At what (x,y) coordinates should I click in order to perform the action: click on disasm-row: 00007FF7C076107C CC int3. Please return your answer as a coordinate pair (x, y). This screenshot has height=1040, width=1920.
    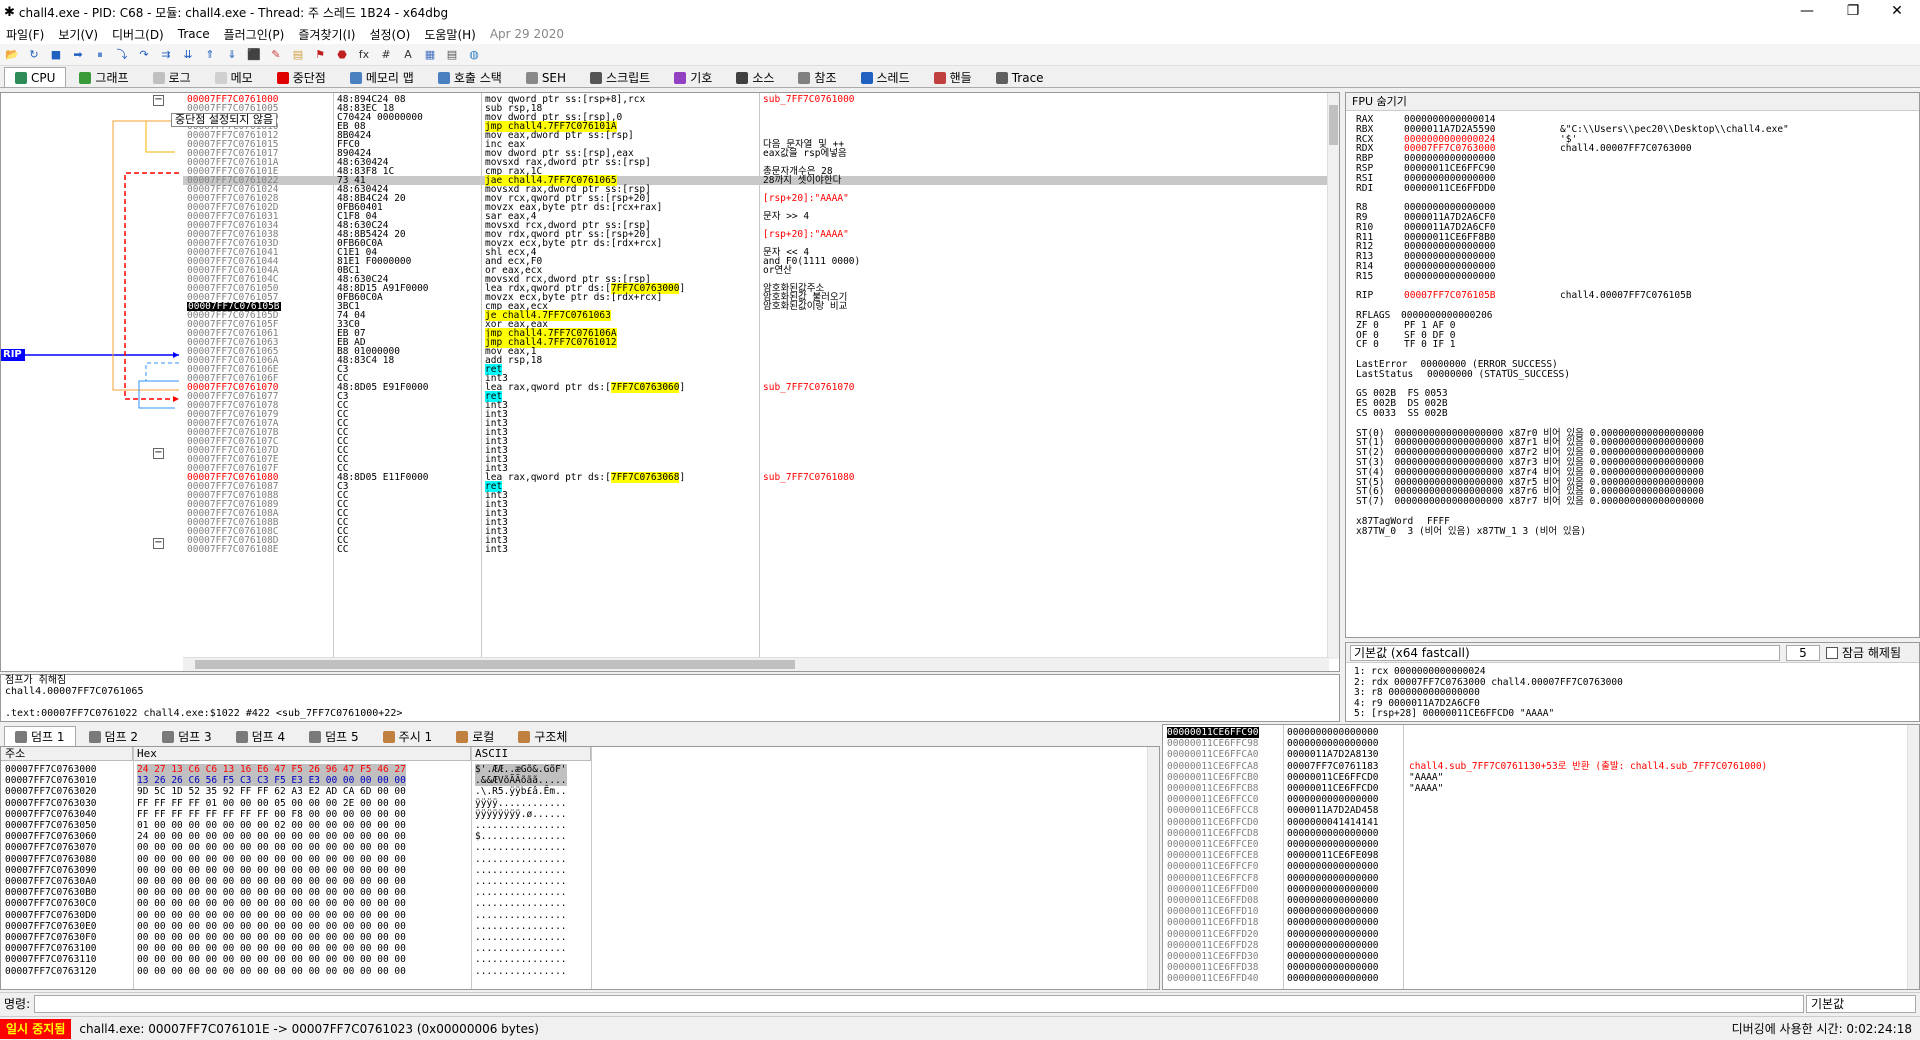
    Looking at the image, I should click on (756, 442).